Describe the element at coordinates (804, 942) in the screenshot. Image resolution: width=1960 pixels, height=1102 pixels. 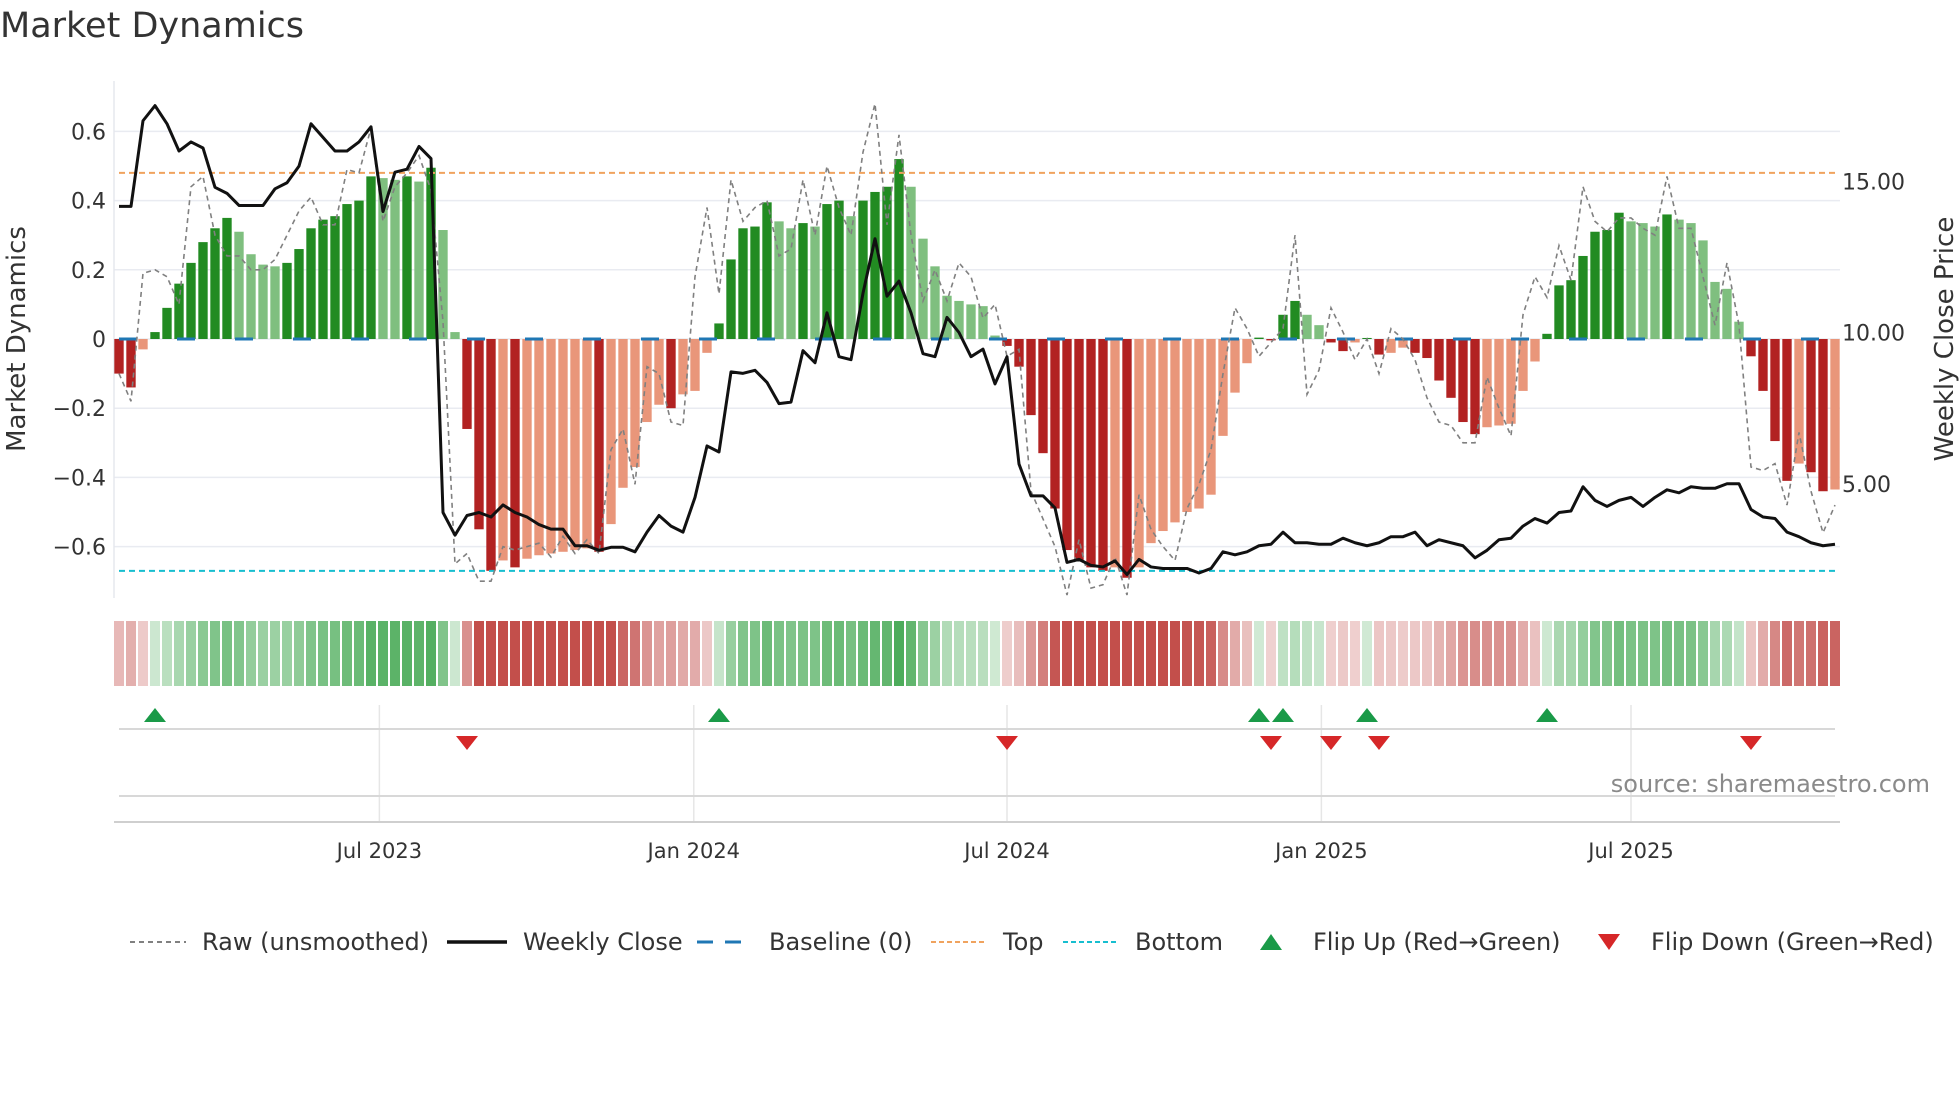
I see `legend-item-baseline: Baseline (0)` at that location.